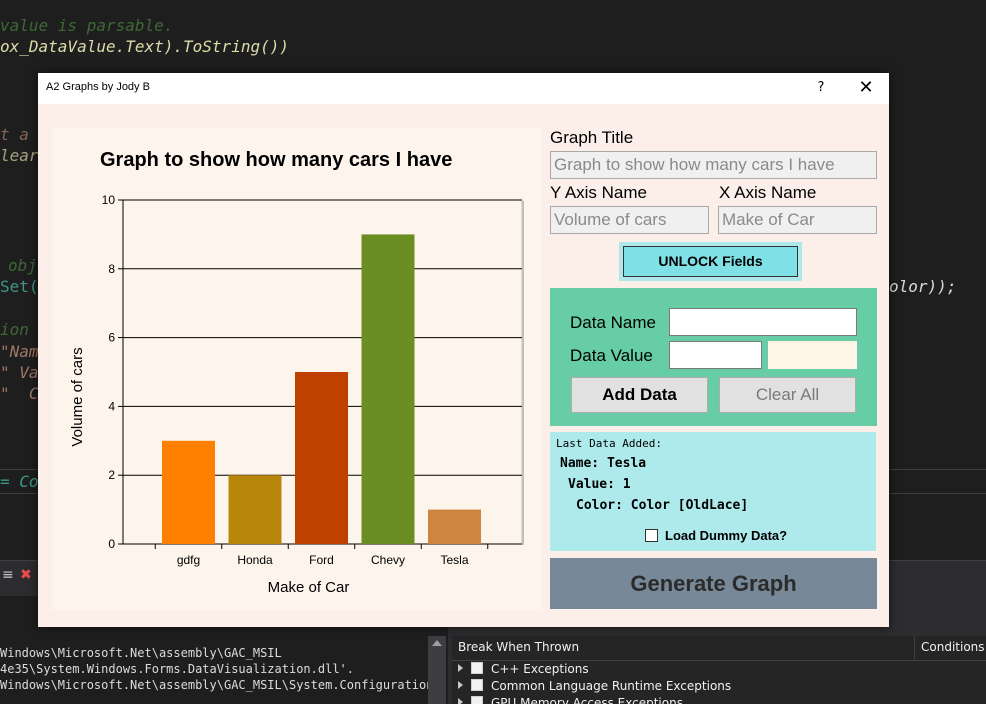 The height and width of the screenshot is (704, 986). Describe the element at coordinates (651, 535) in the screenshot. I see `dummy-data-checkbox` at that location.